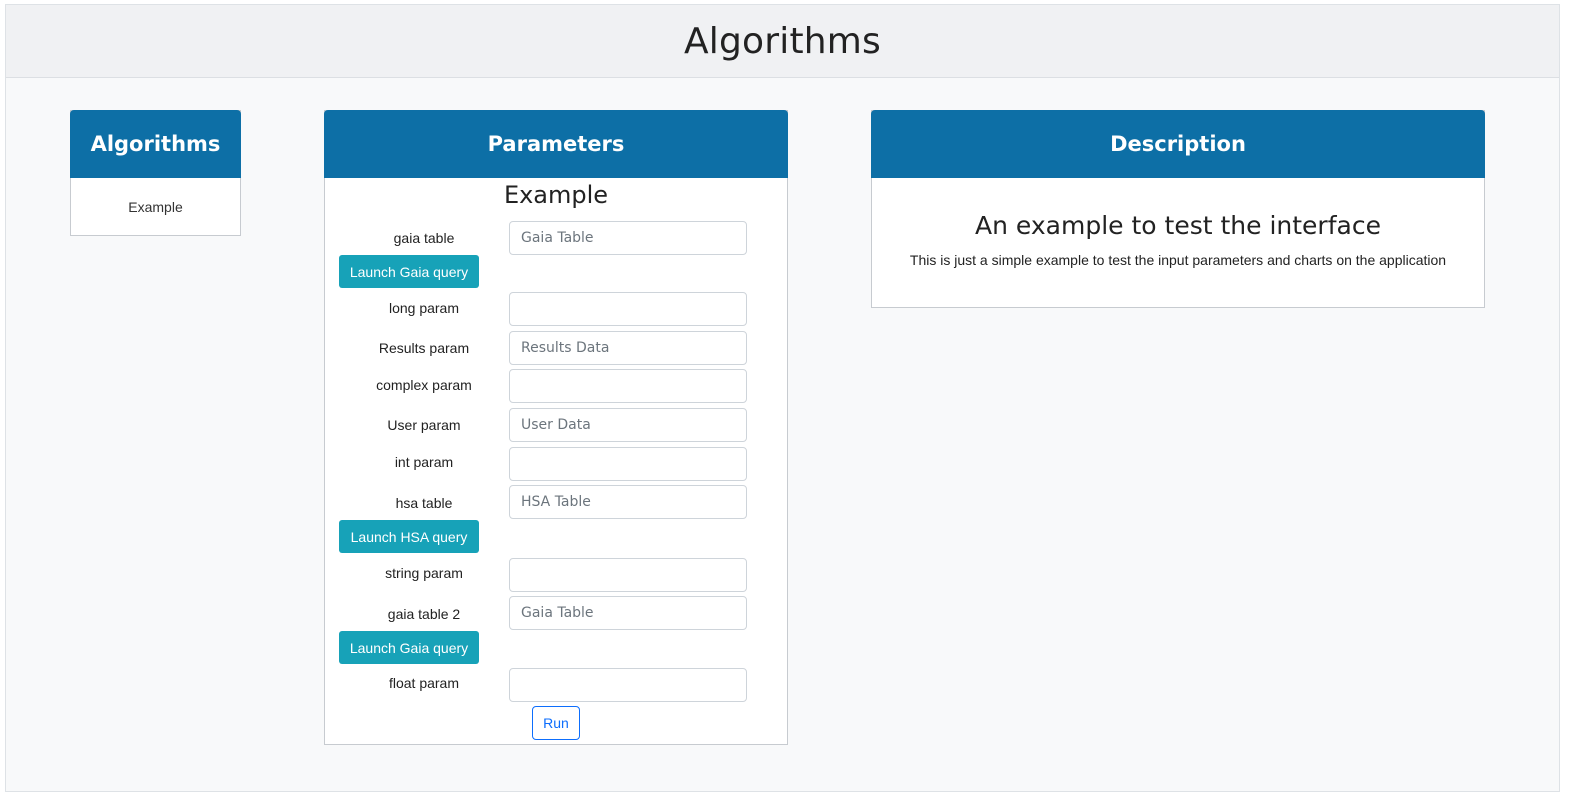  What do you see at coordinates (556, 195) in the screenshot?
I see `algorithm-name-heading: Example` at bounding box center [556, 195].